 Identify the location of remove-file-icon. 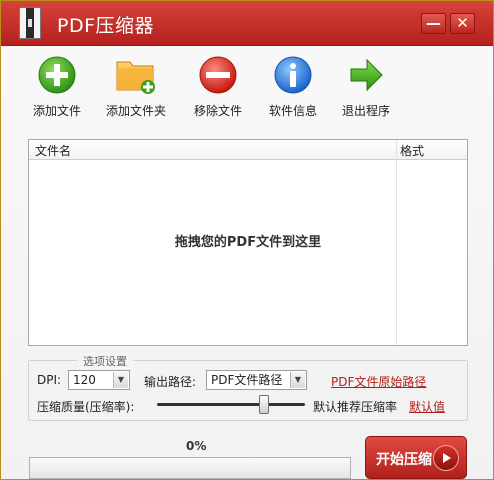
(218, 75).